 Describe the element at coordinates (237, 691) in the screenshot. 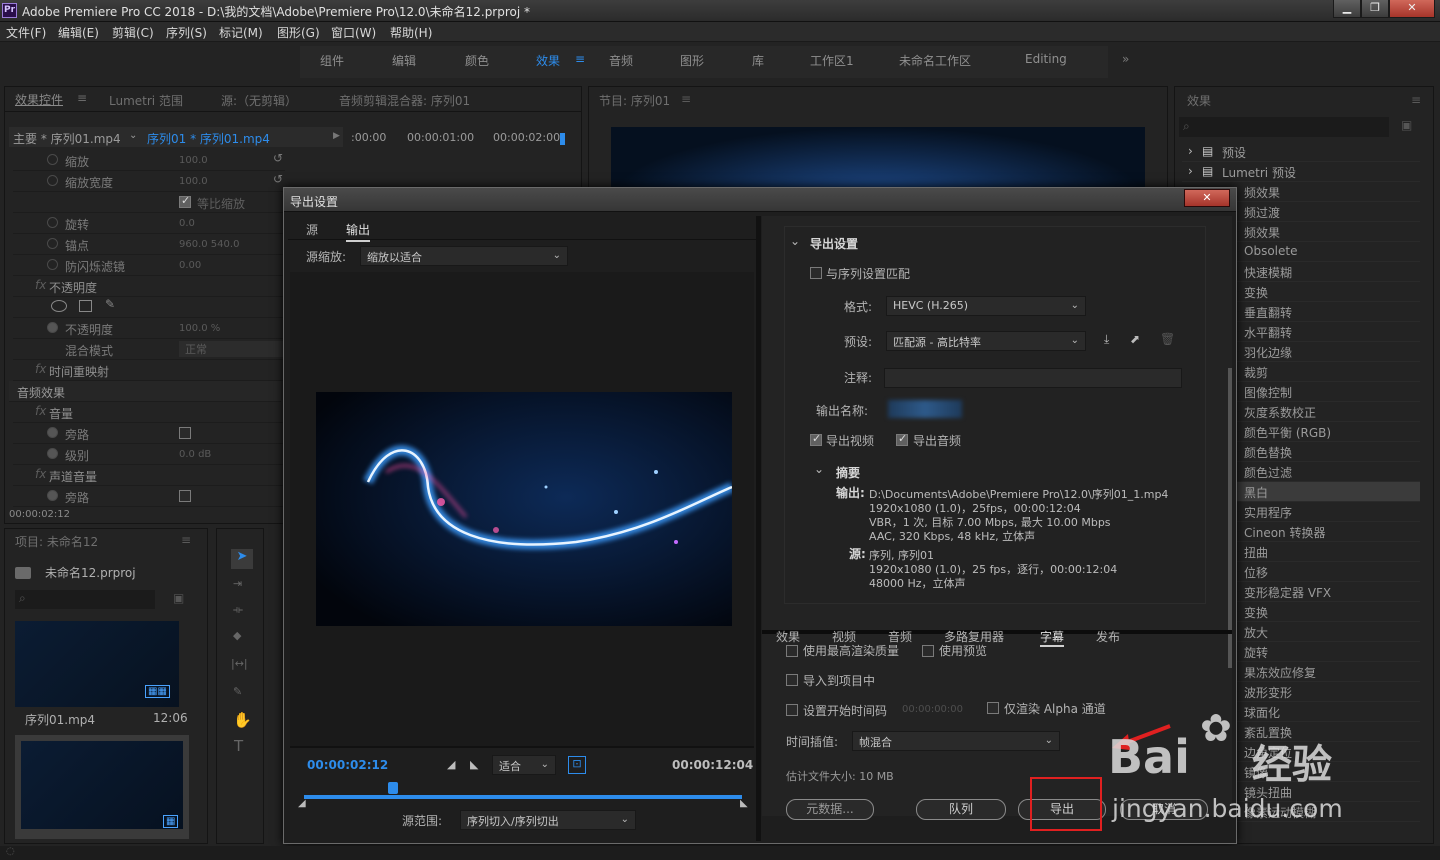

I see `pen-tool-icon: ✎` at that location.